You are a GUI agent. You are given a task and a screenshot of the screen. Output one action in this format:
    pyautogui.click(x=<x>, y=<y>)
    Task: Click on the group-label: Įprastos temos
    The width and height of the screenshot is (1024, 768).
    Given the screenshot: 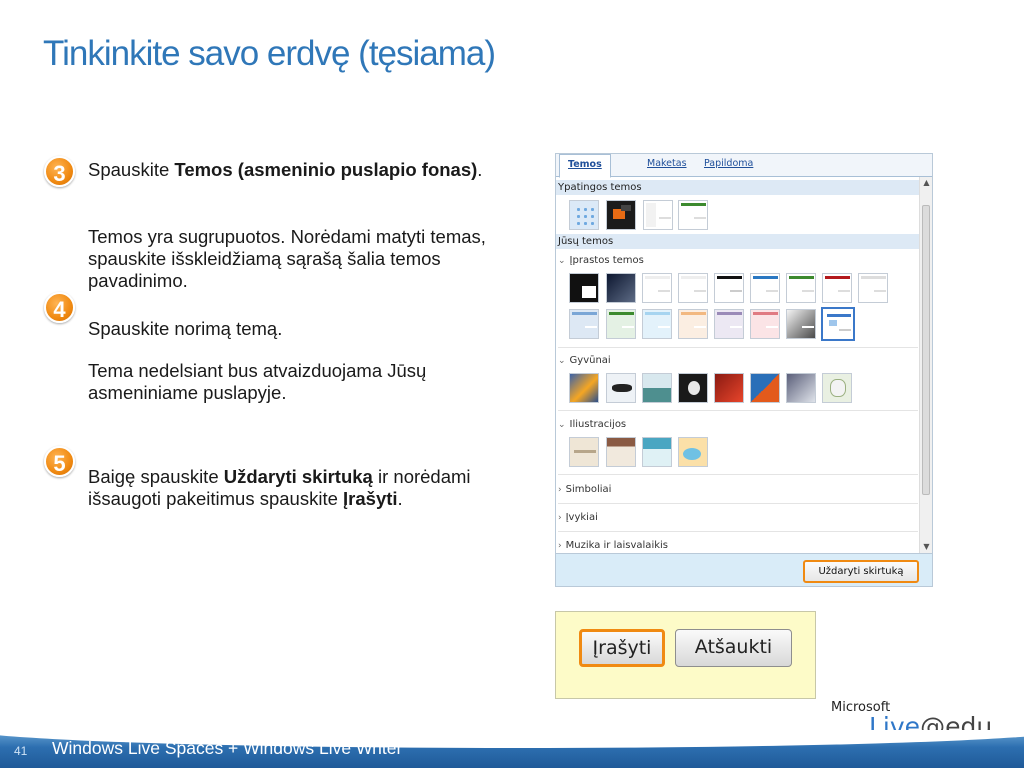 What is the action you would take?
    pyautogui.click(x=606, y=260)
    